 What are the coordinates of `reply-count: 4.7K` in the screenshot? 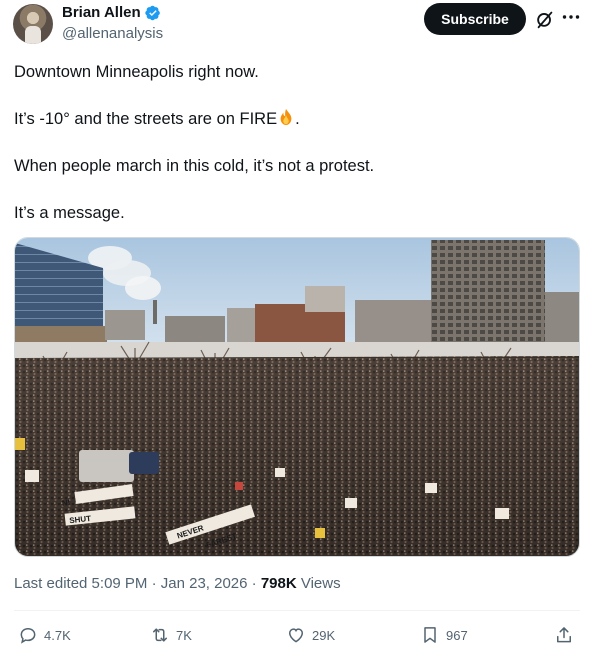 It's located at (57, 635).